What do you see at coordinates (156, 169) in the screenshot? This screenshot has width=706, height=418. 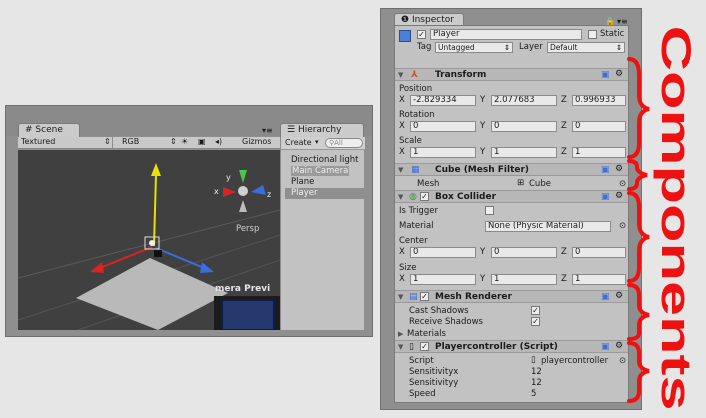 I see `y-arrow-head` at bounding box center [156, 169].